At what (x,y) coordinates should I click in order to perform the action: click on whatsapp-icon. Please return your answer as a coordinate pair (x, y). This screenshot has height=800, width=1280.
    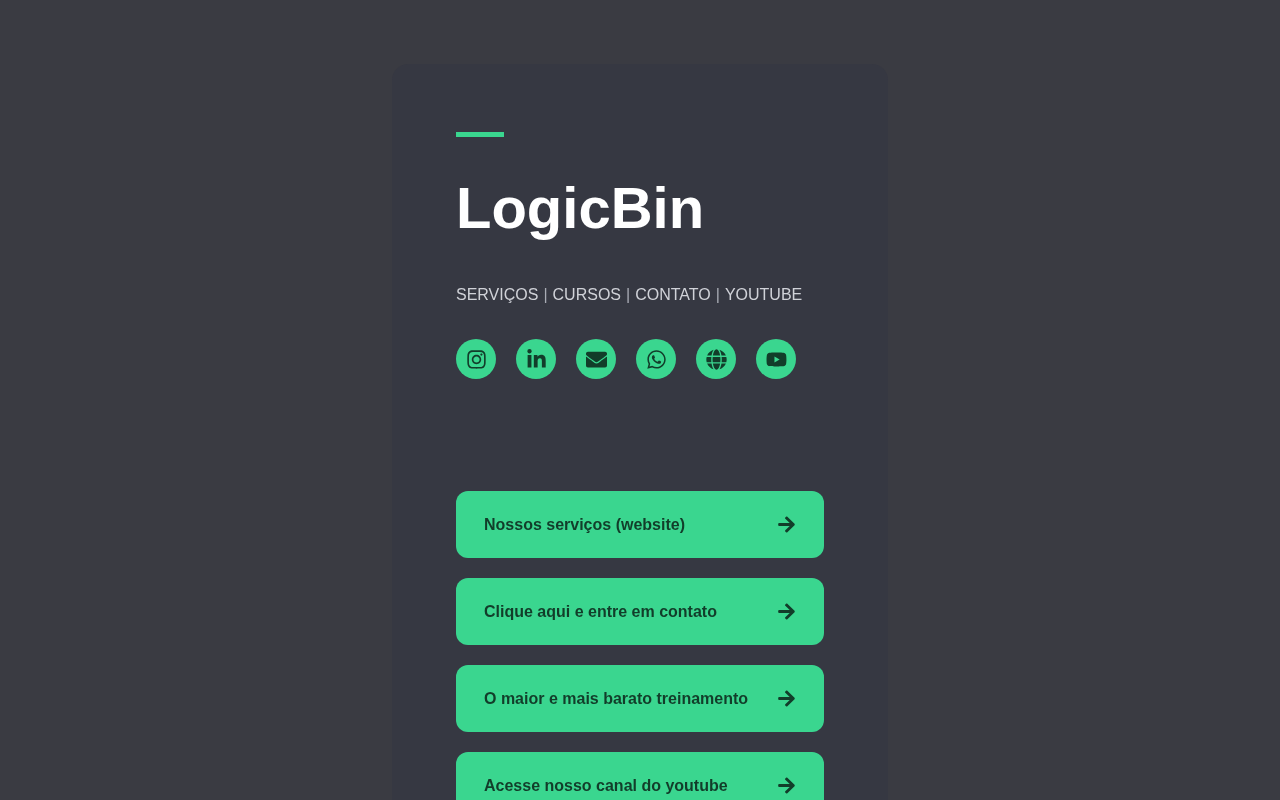
    Looking at the image, I should click on (656, 359).